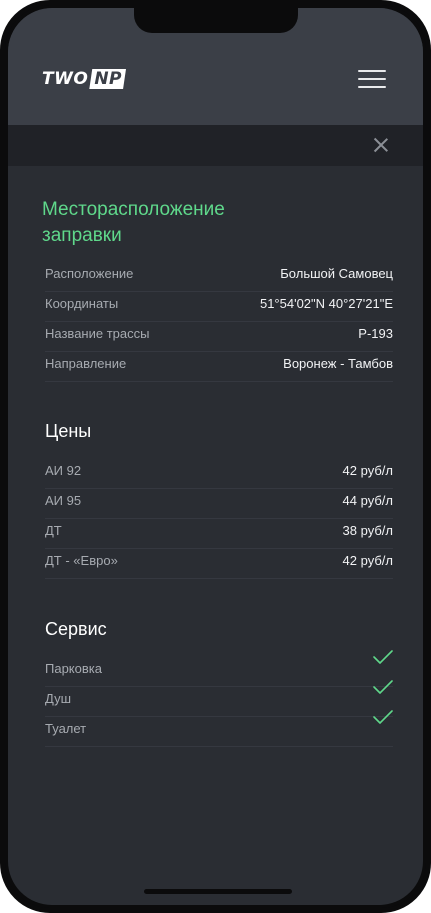 This screenshot has height=913, width=431. Describe the element at coordinates (86, 363) in the screenshot. I see `row-label: Направление` at that location.